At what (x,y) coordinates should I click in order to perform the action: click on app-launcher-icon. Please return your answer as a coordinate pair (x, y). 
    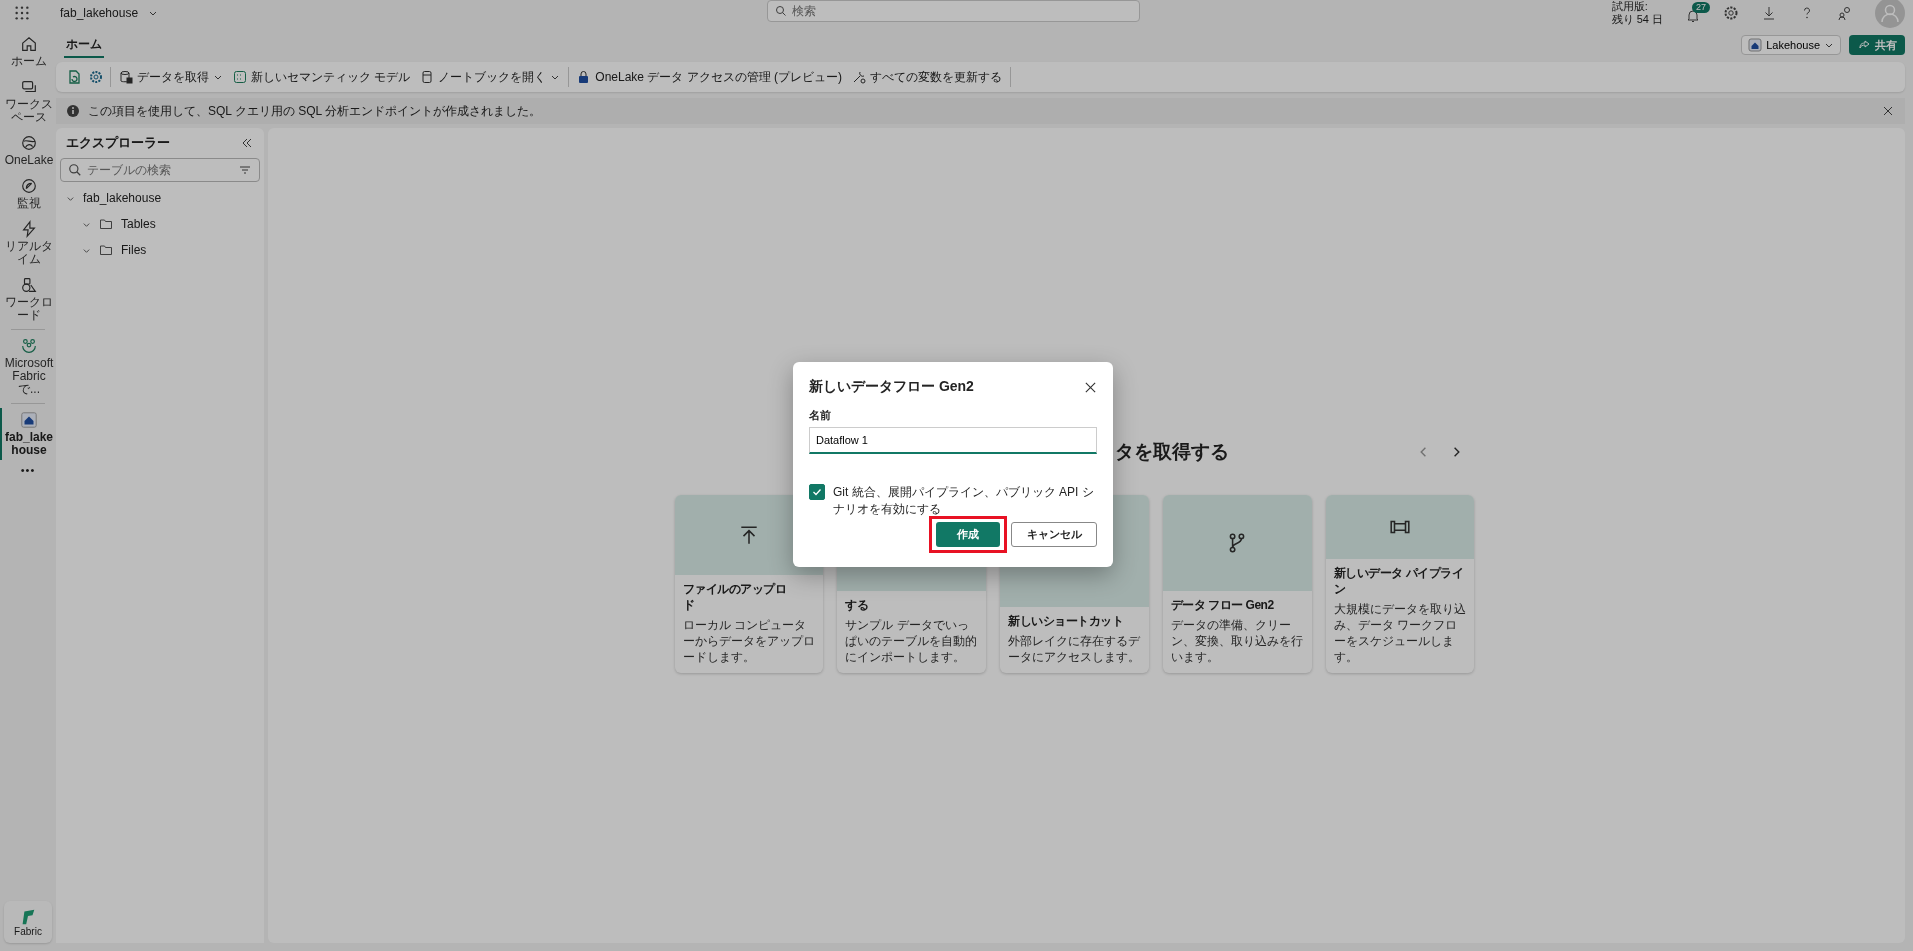
    Looking at the image, I should click on (22, 13).